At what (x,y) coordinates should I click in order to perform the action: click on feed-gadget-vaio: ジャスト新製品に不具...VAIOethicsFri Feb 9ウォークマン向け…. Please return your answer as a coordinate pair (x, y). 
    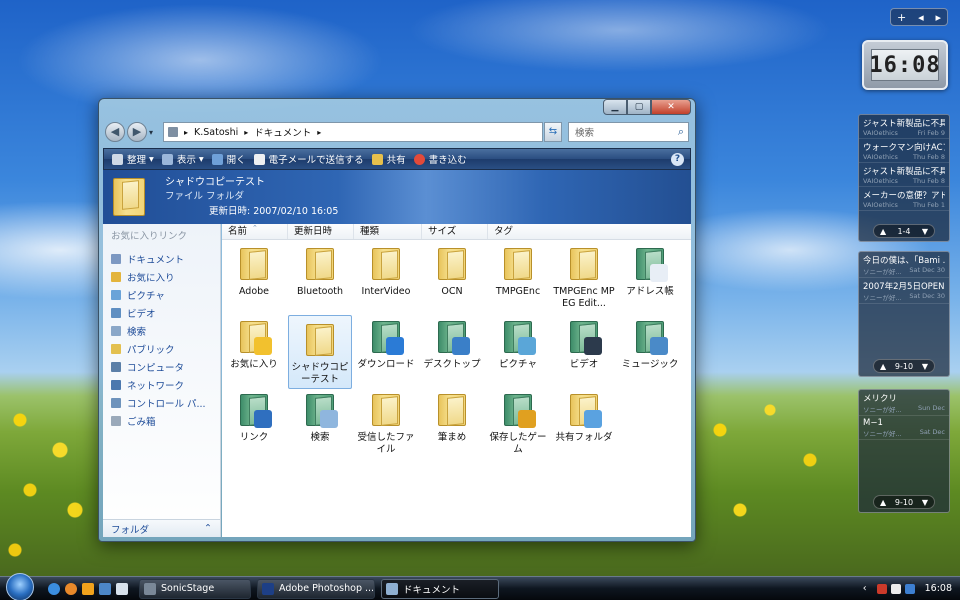
    Looking at the image, I should click on (904, 178).